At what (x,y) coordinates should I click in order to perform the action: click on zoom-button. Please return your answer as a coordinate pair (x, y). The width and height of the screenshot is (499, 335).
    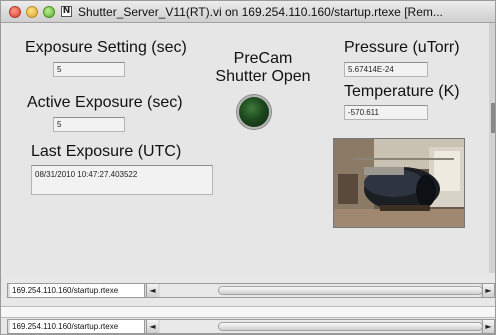
    Looking at the image, I should click on (49, 12).